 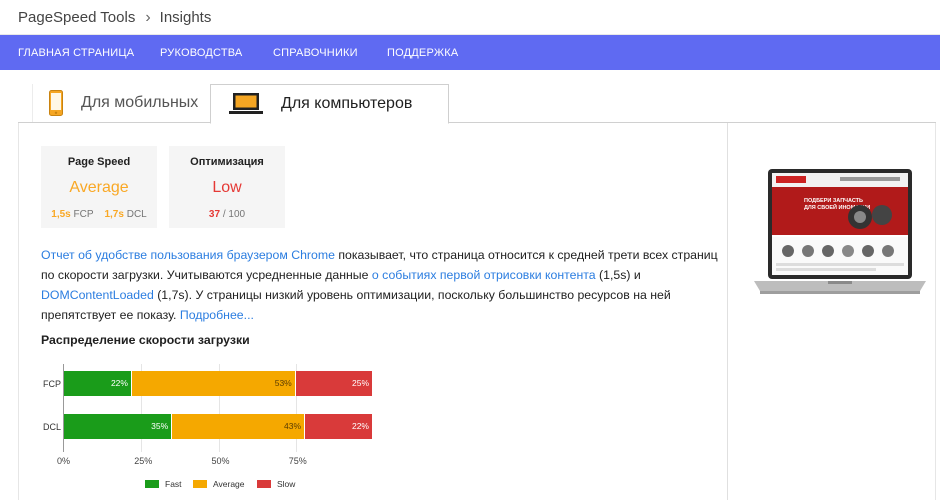 What do you see at coordinates (76, 17) in the screenshot?
I see `breadcrumb-root: PageSpeed Tools` at bounding box center [76, 17].